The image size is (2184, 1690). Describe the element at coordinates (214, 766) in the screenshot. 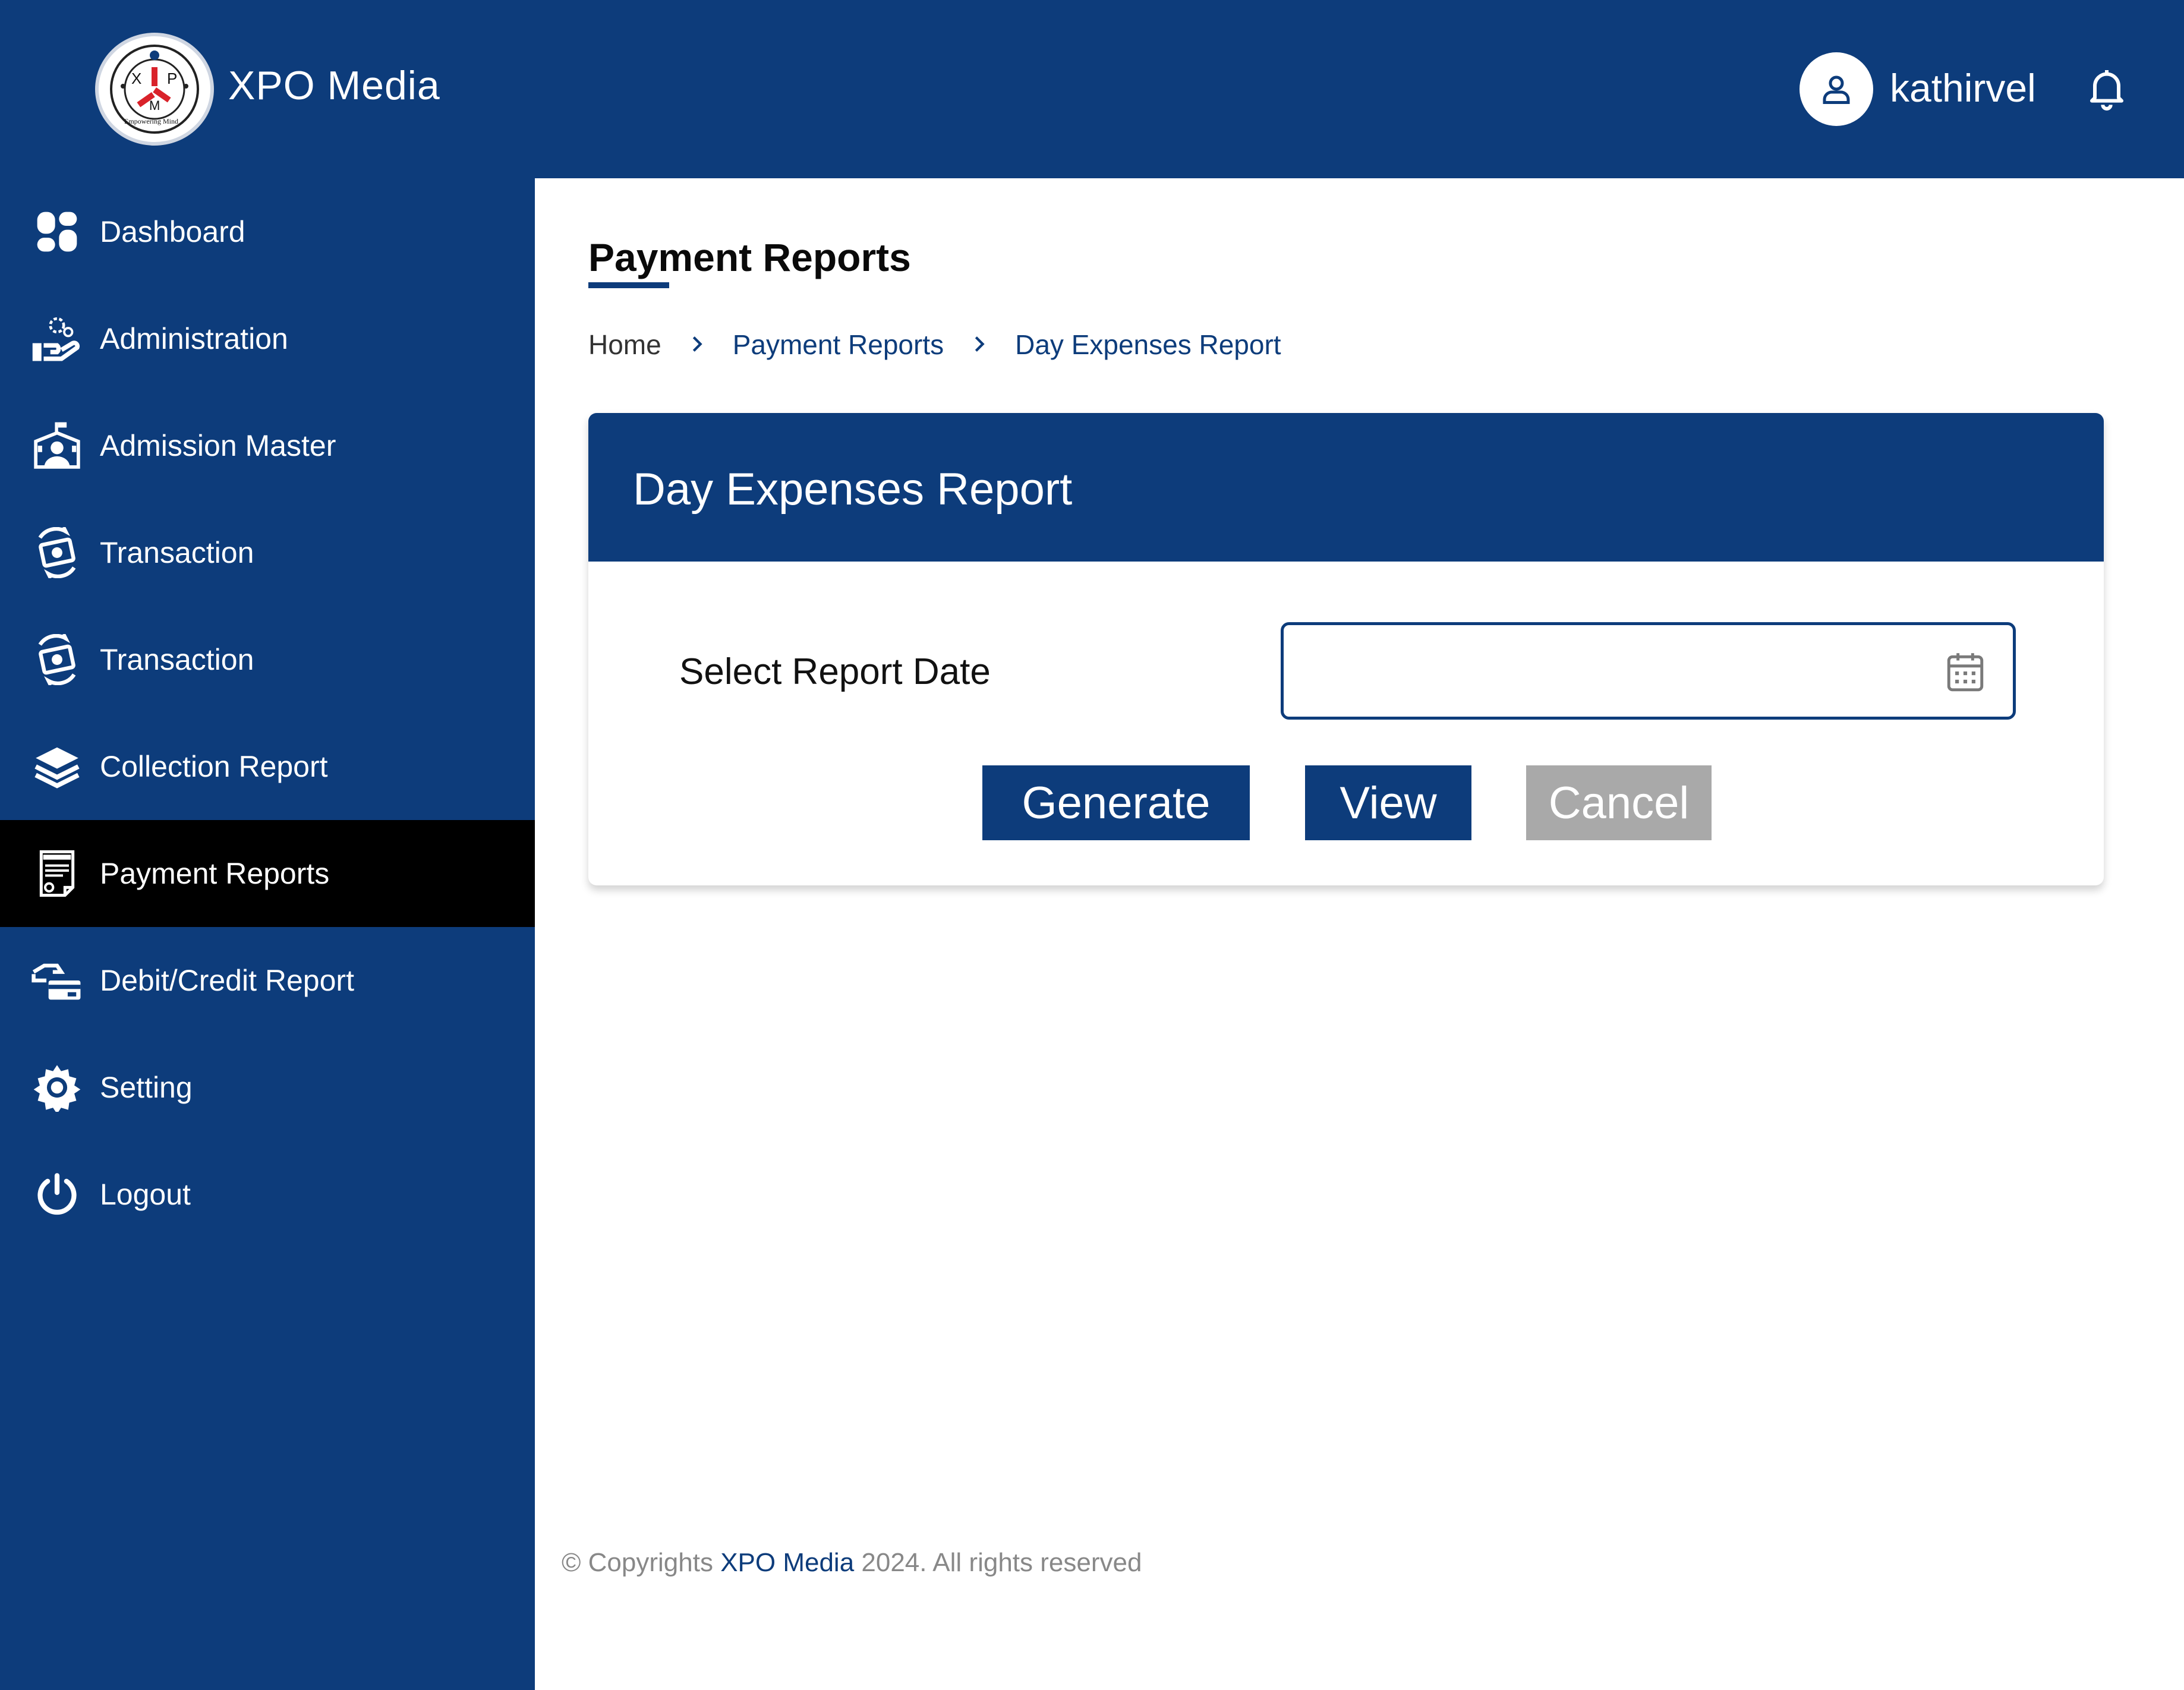

I see `sidebar-item-label: Collection Report` at that location.